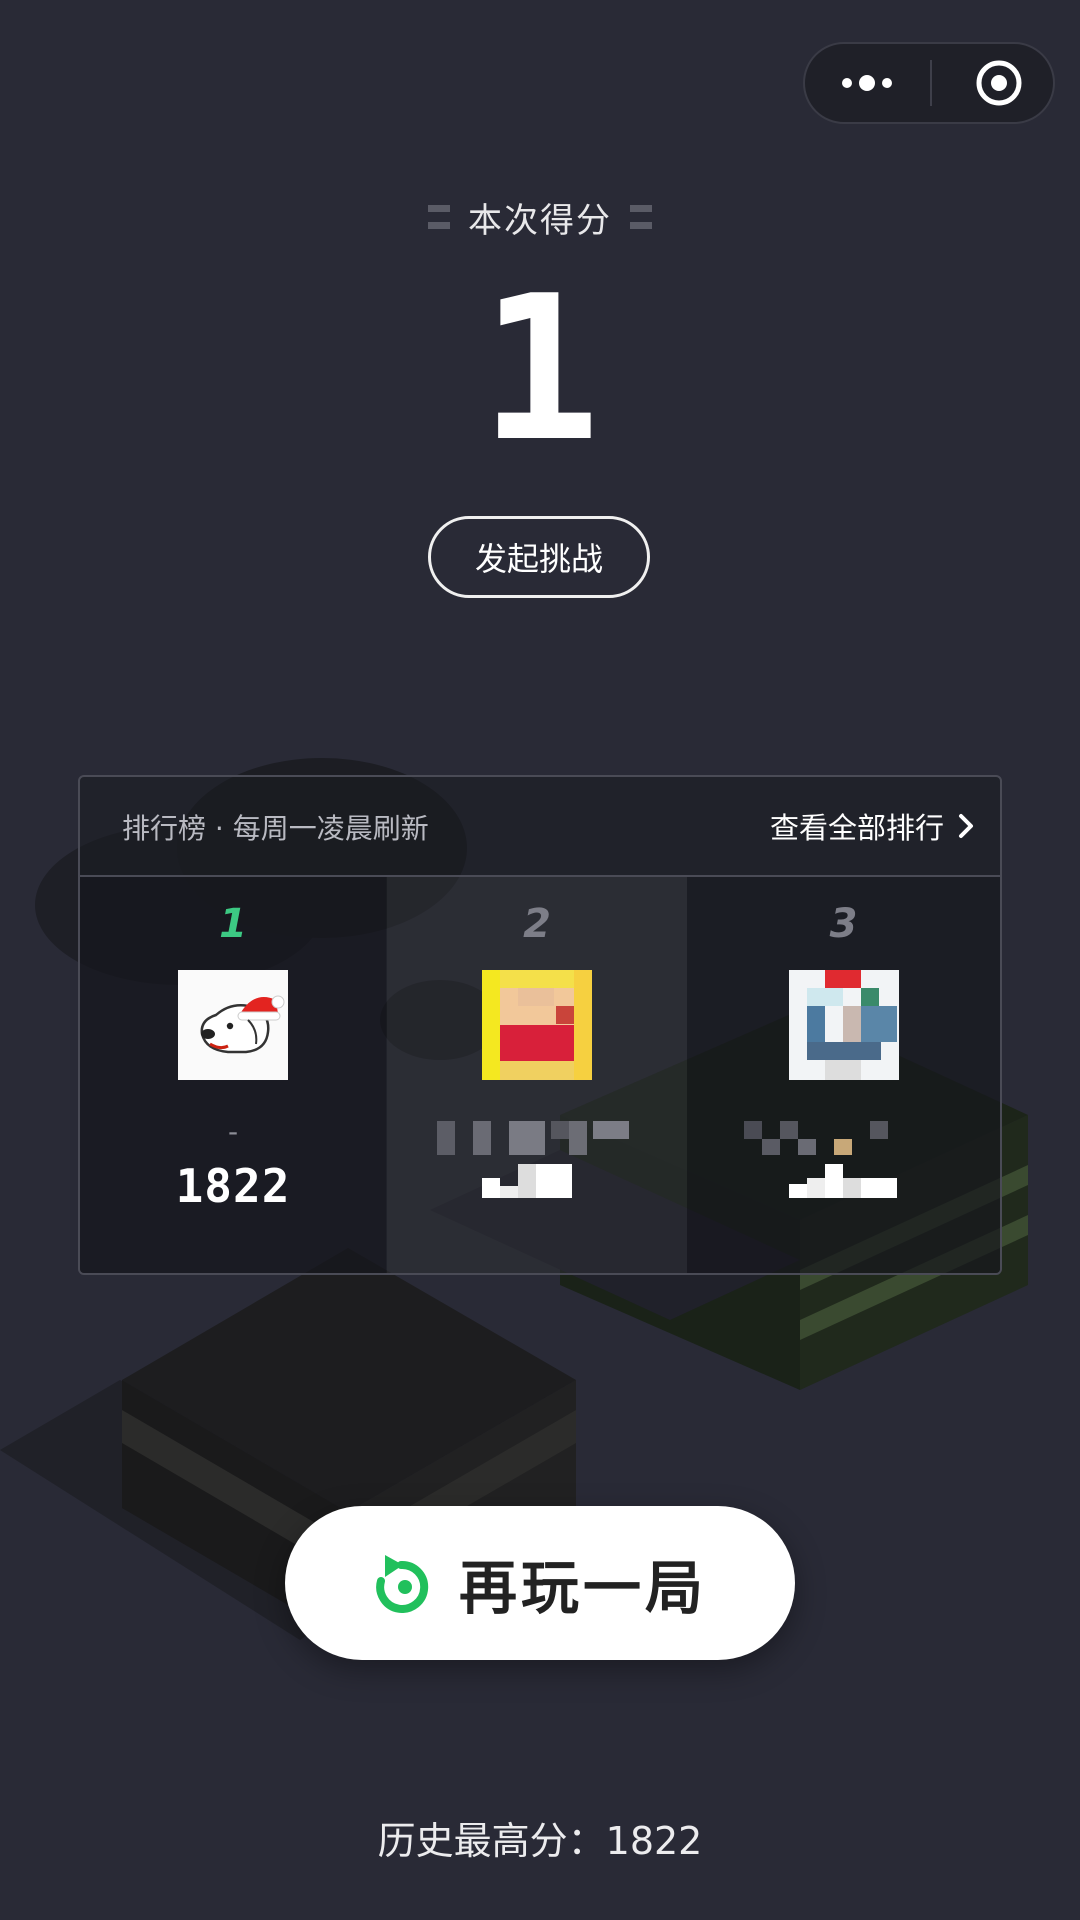 Image resolution: width=1080 pixels, height=1920 pixels. What do you see at coordinates (582, 1588) in the screenshot?
I see `replay-label: 再玩一局` at bounding box center [582, 1588].